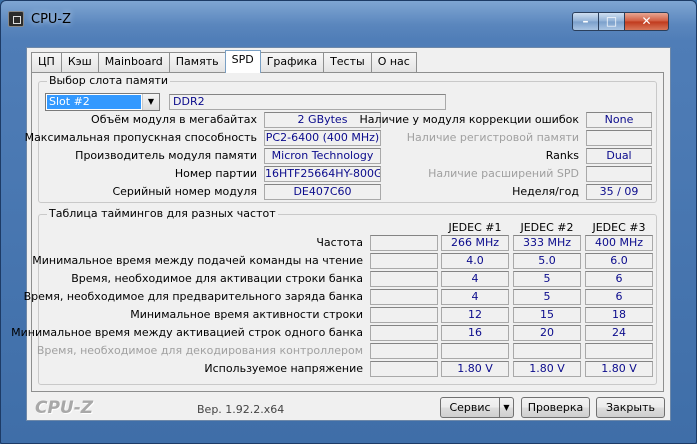  Describe the element at coordinates (322, 156) in the screenshot. I see `slot-value: Micron Technology` at that location.